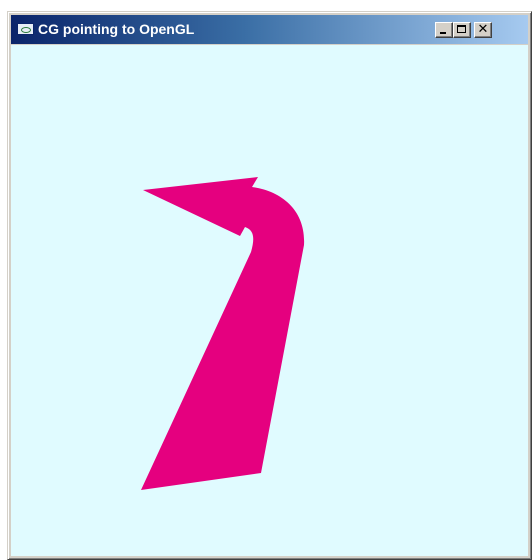 Image resolution: width=532 pixels, height=560 pixels. What do you see at coordinates (462, 30) in the screenshot?
I see `maximize-button` at bounding box center [462, 30].